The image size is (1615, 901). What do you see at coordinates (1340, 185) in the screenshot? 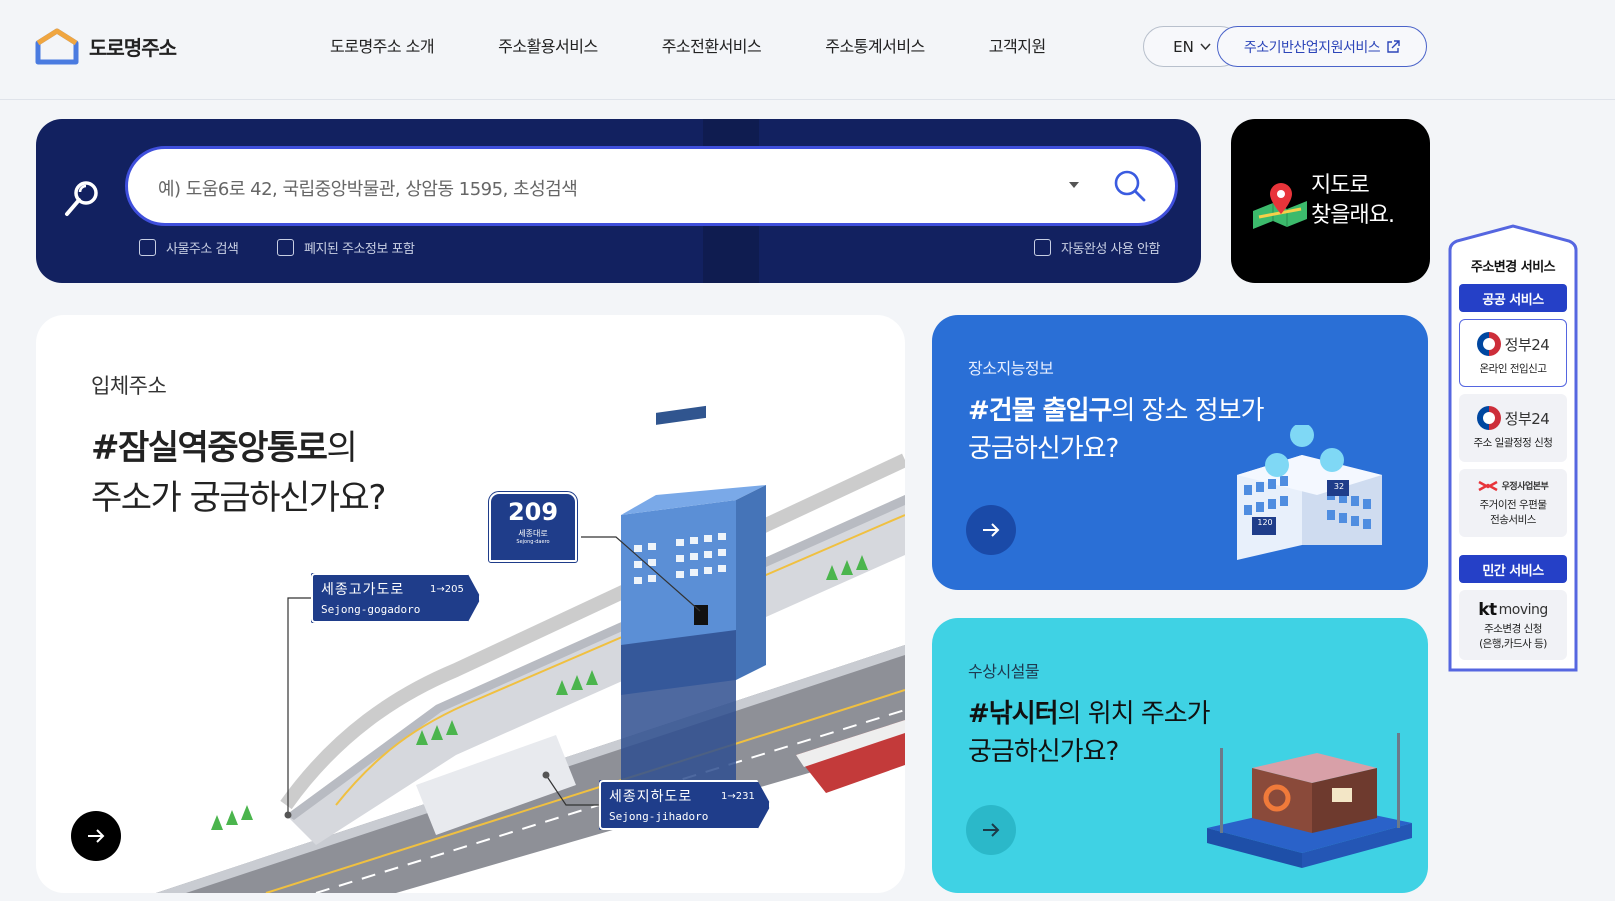
I see `map-search-line1: 지도로` at bounding box center [1340, 185].